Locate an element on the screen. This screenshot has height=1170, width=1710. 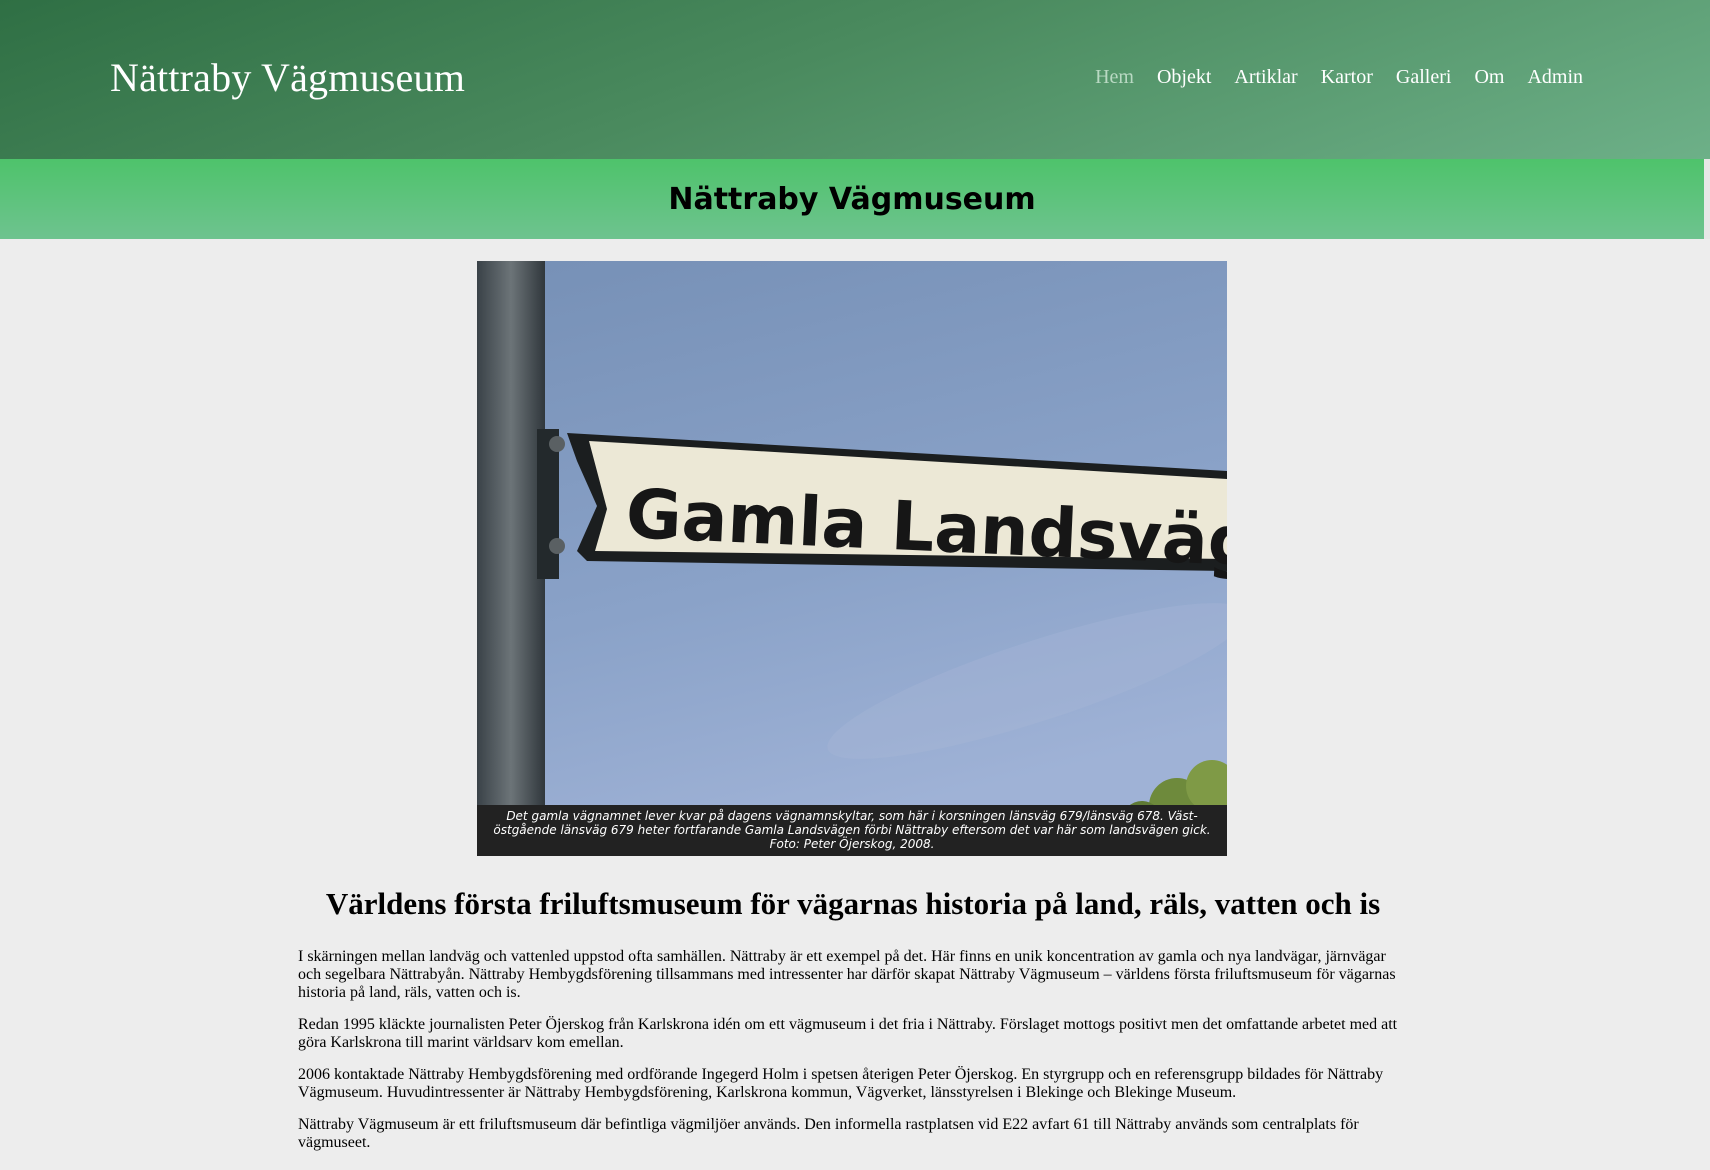
nav-item-objekt: Objekt is located at coordinates (1184, 77).